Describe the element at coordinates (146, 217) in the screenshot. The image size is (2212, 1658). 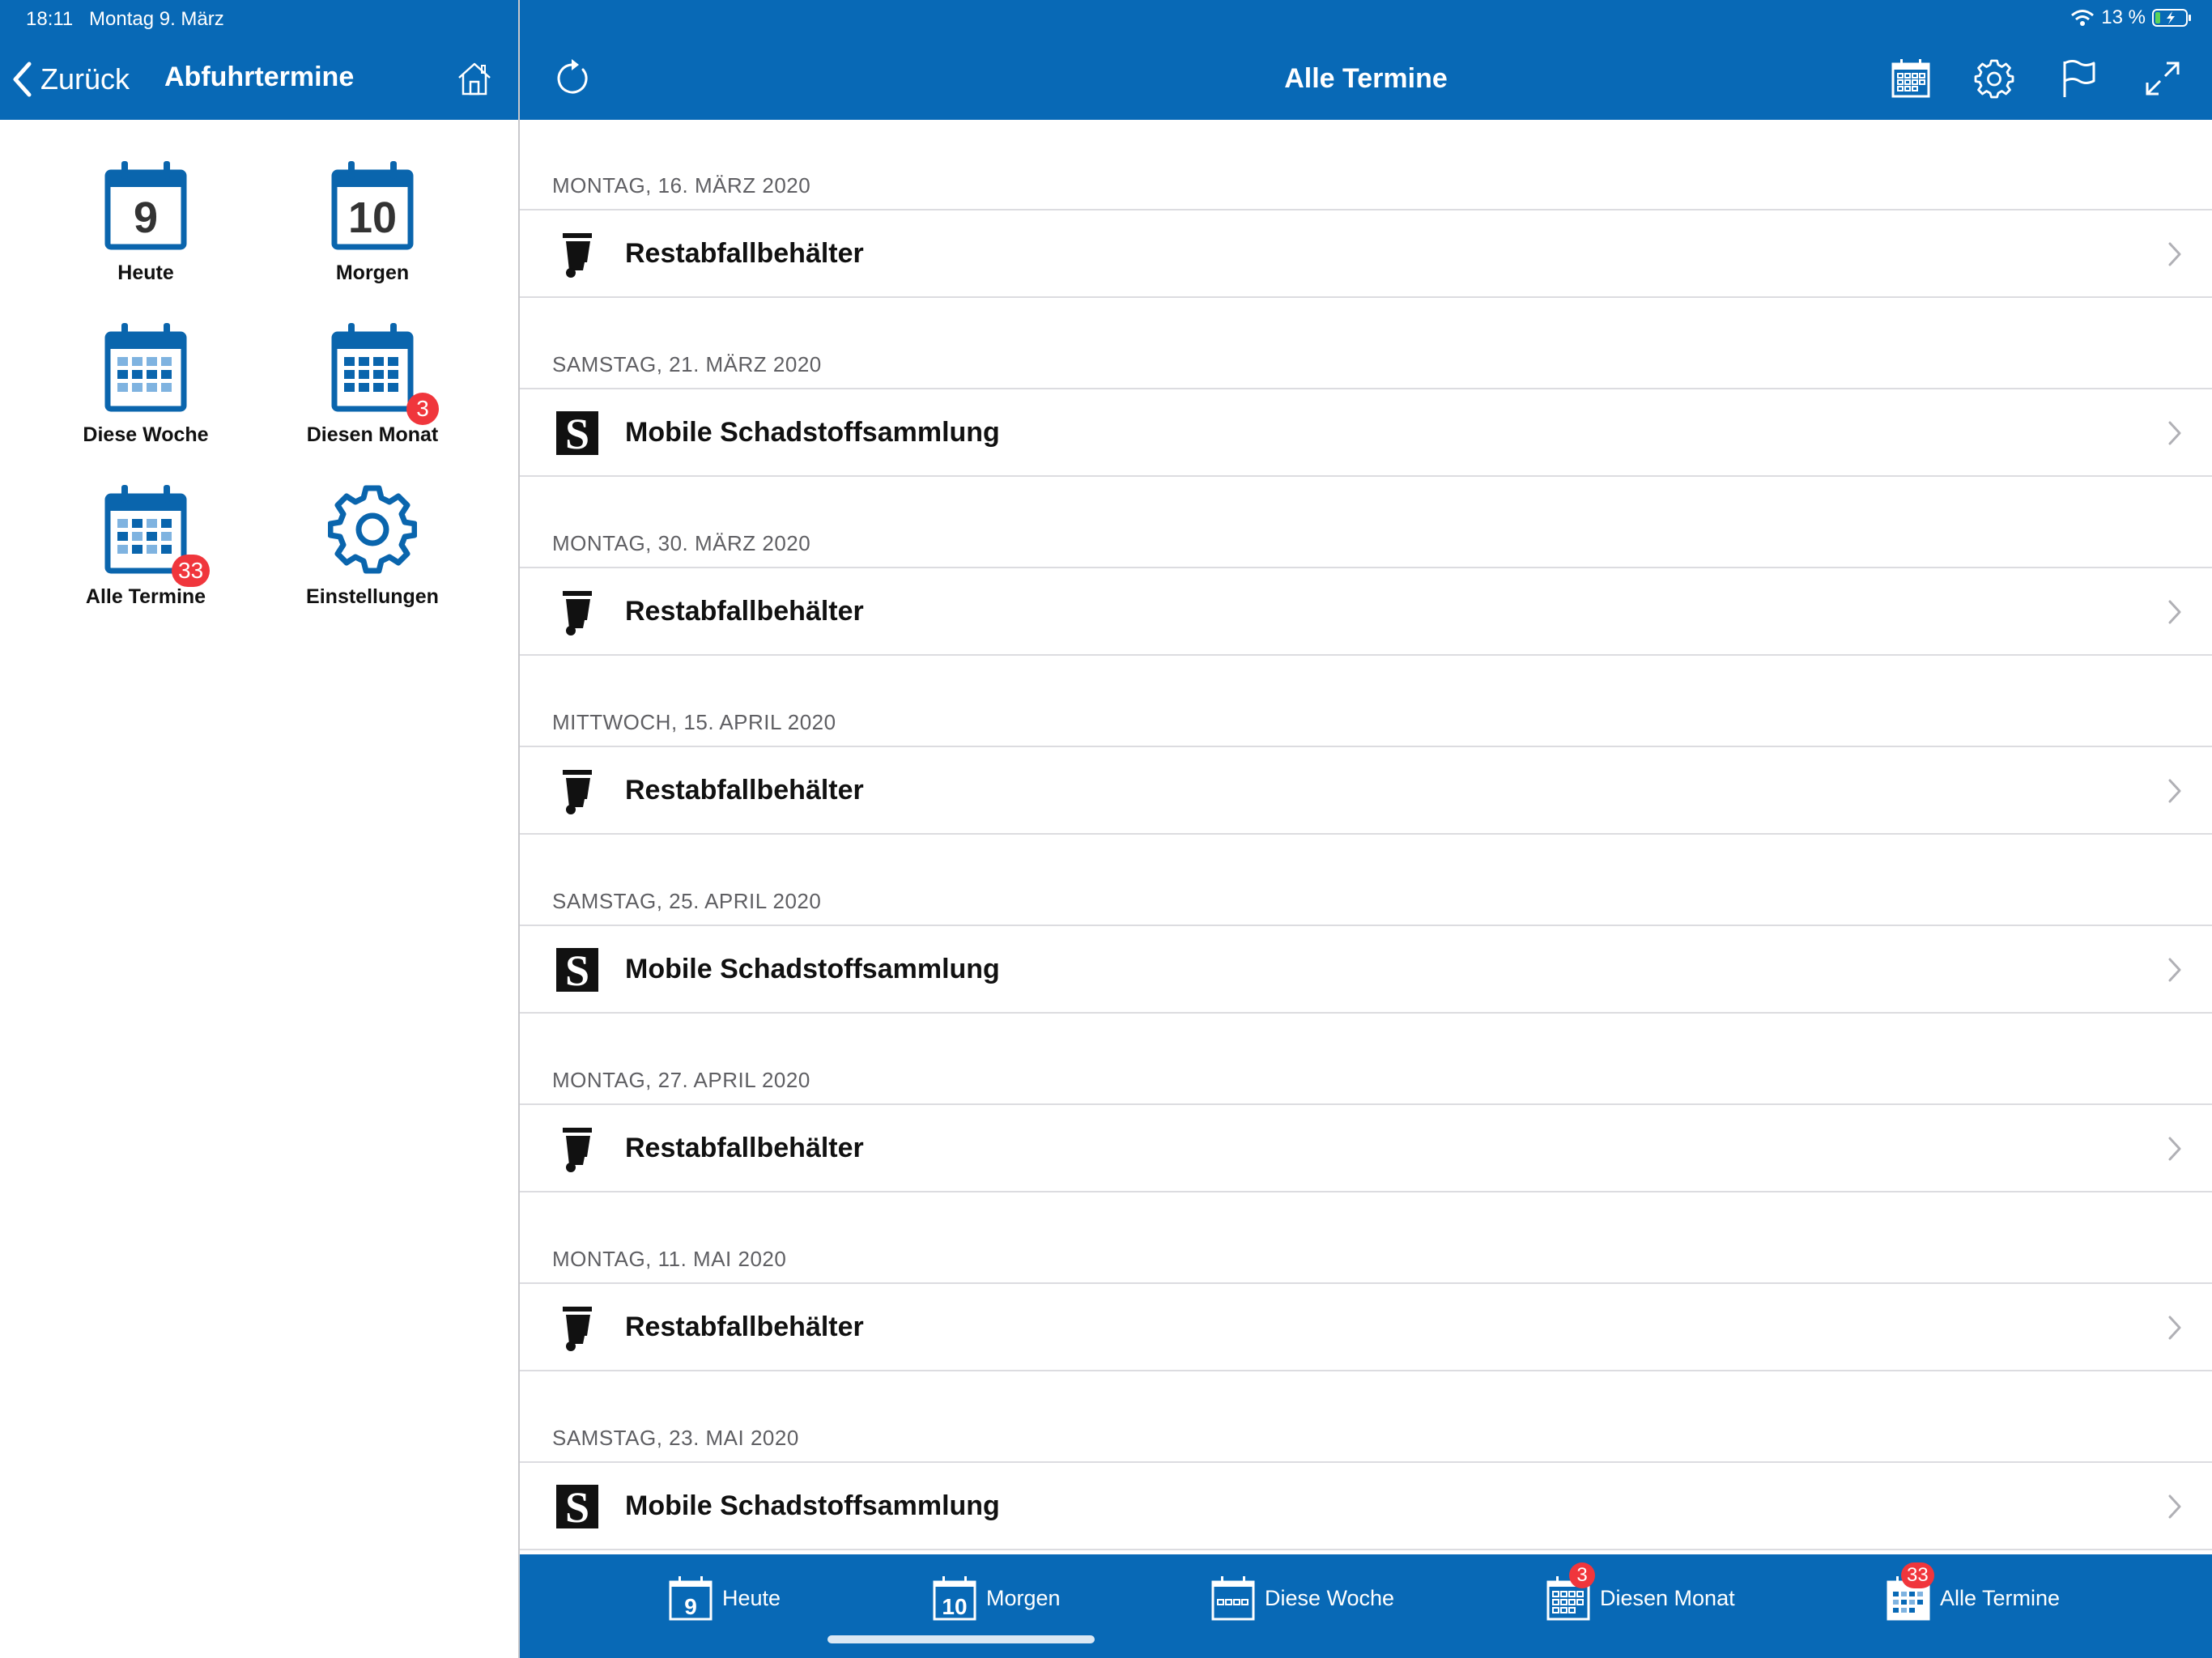
I see `tile-heute-day: 9` at that location.